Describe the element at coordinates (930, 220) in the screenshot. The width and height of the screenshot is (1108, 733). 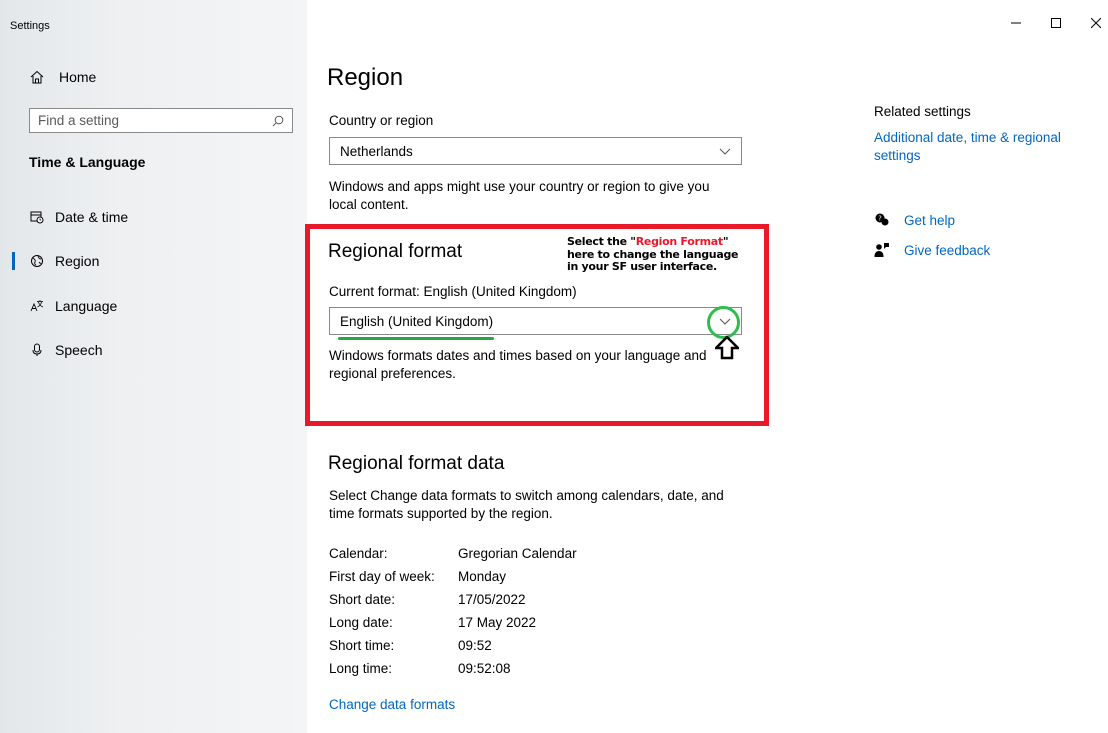
I see `get-help-label: Get help` at that location.